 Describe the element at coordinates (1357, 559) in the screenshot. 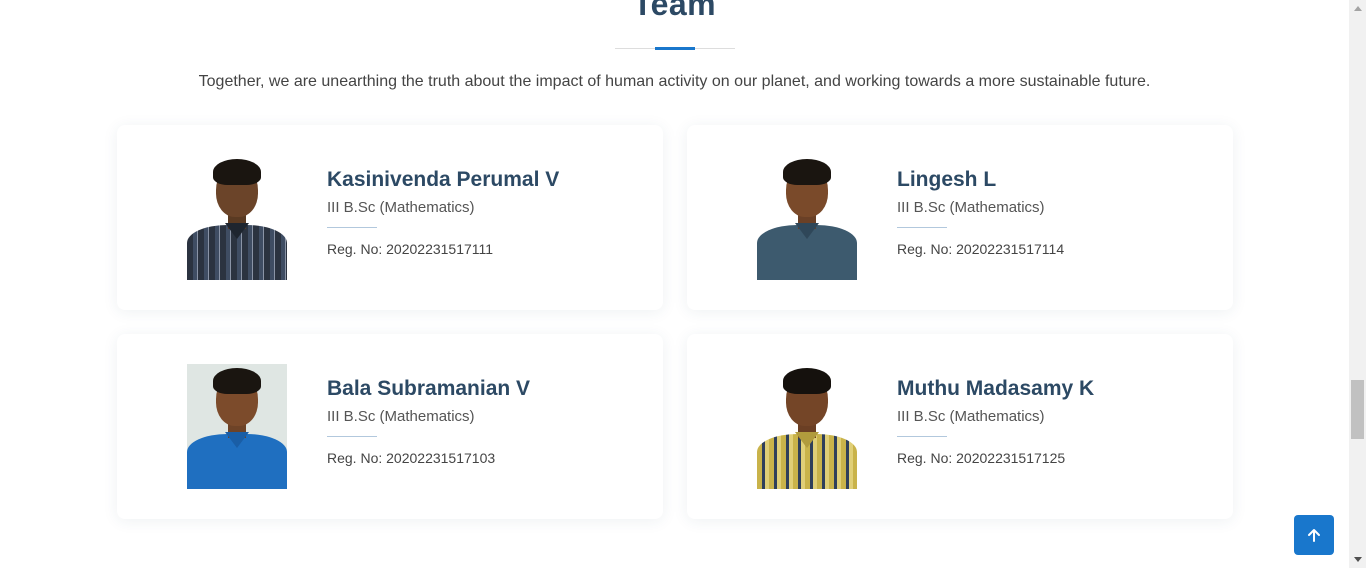

I see `scroll-down-arrow-icon` at that location.